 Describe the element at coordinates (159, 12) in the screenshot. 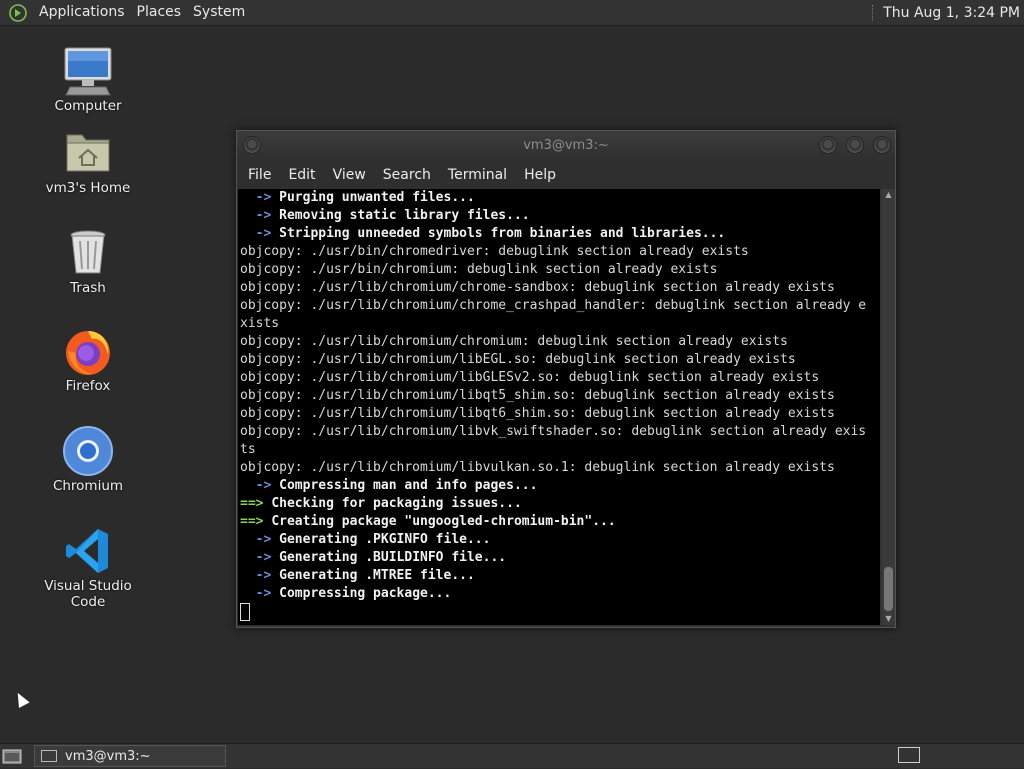

I see `places-menu: Places` at that location.